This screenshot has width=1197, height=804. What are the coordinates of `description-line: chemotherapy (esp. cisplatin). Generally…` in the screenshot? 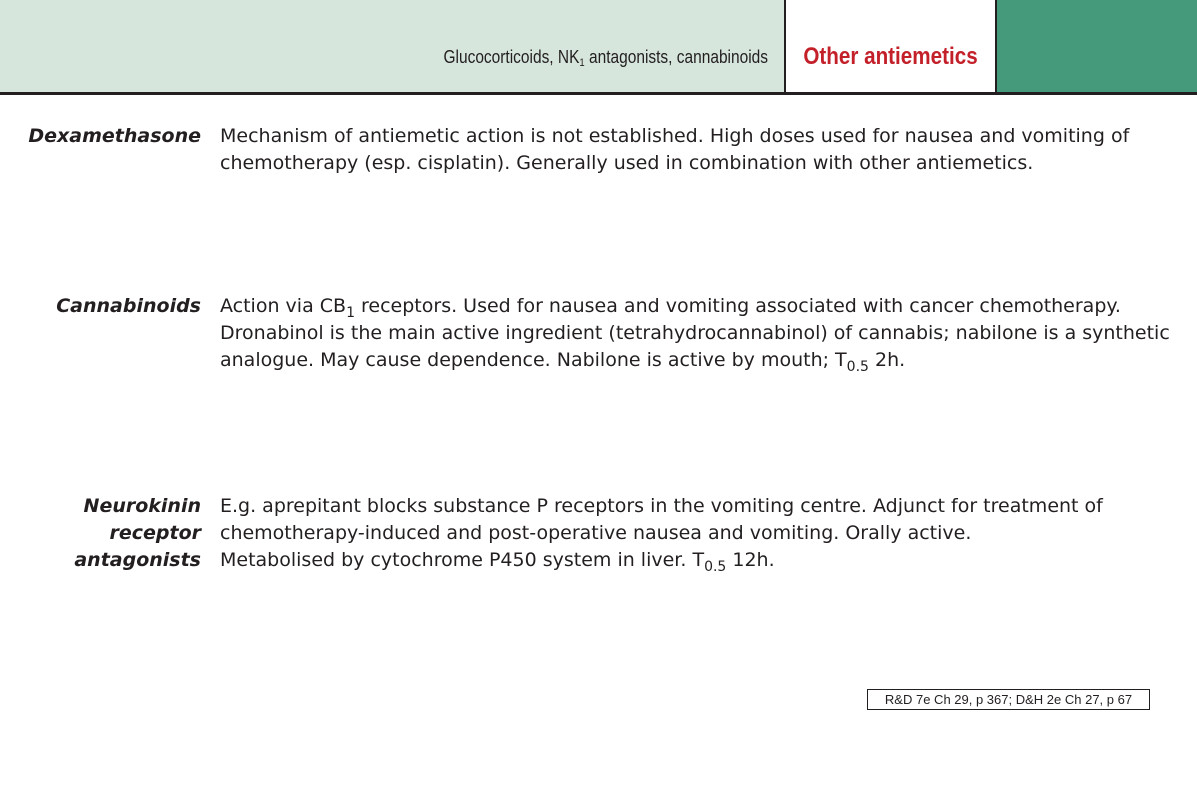 It's located at (627, 163).